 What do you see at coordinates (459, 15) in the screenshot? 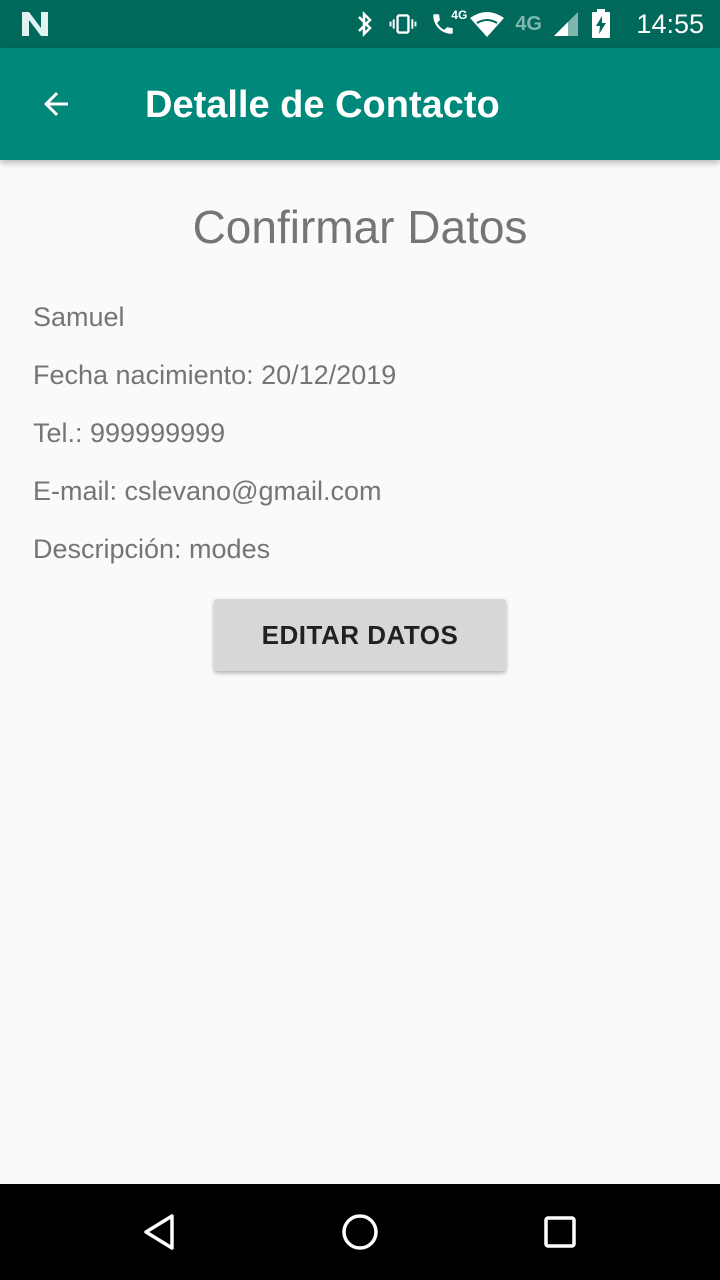
I see `call-badge: 4G` at bounding box center [459, 15].